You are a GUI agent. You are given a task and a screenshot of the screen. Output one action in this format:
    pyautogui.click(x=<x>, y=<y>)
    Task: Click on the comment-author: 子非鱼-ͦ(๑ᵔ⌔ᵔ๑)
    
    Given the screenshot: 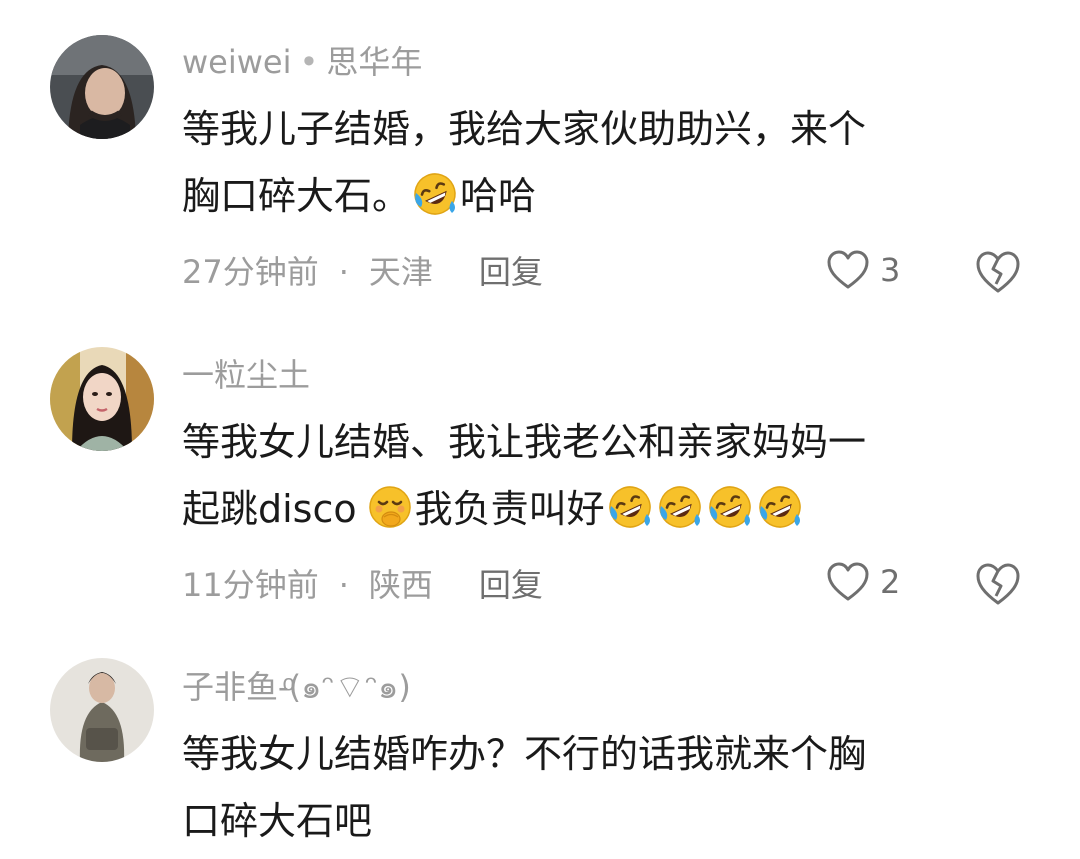 What is the action you would take?
    pyautogui.click(x=296, y=687)
    